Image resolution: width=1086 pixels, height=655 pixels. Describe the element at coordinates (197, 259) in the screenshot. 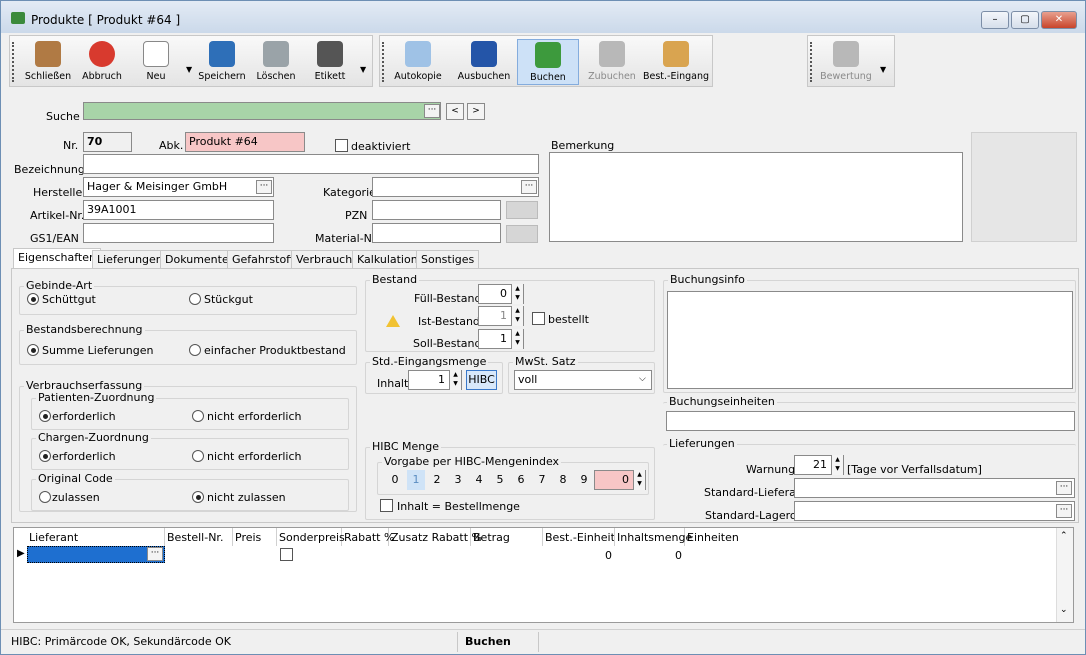

I see `tab-dokumente: Dokumente` at that location.